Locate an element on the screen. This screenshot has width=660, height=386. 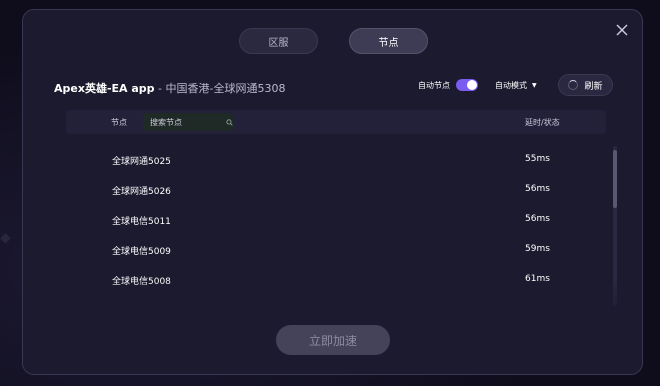
column-header-node: 节点 is located at coordinates (119, 122).